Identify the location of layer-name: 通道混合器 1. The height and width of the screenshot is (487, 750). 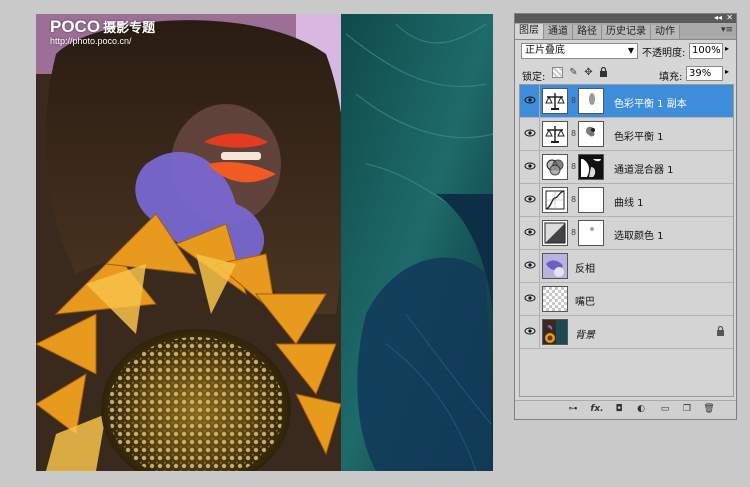
(644, 168).